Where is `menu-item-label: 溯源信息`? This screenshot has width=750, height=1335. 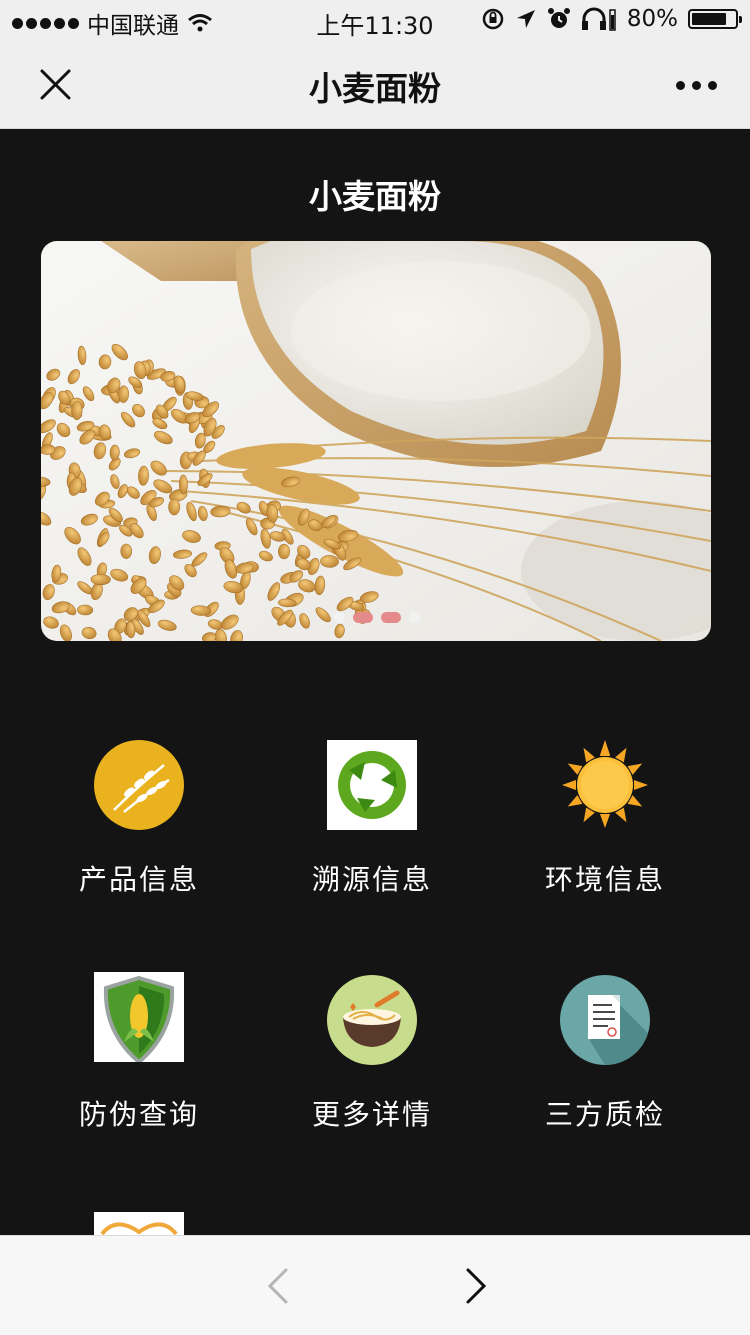
menu-item-label: 溯源信息 is located at coordinates (371, 879).